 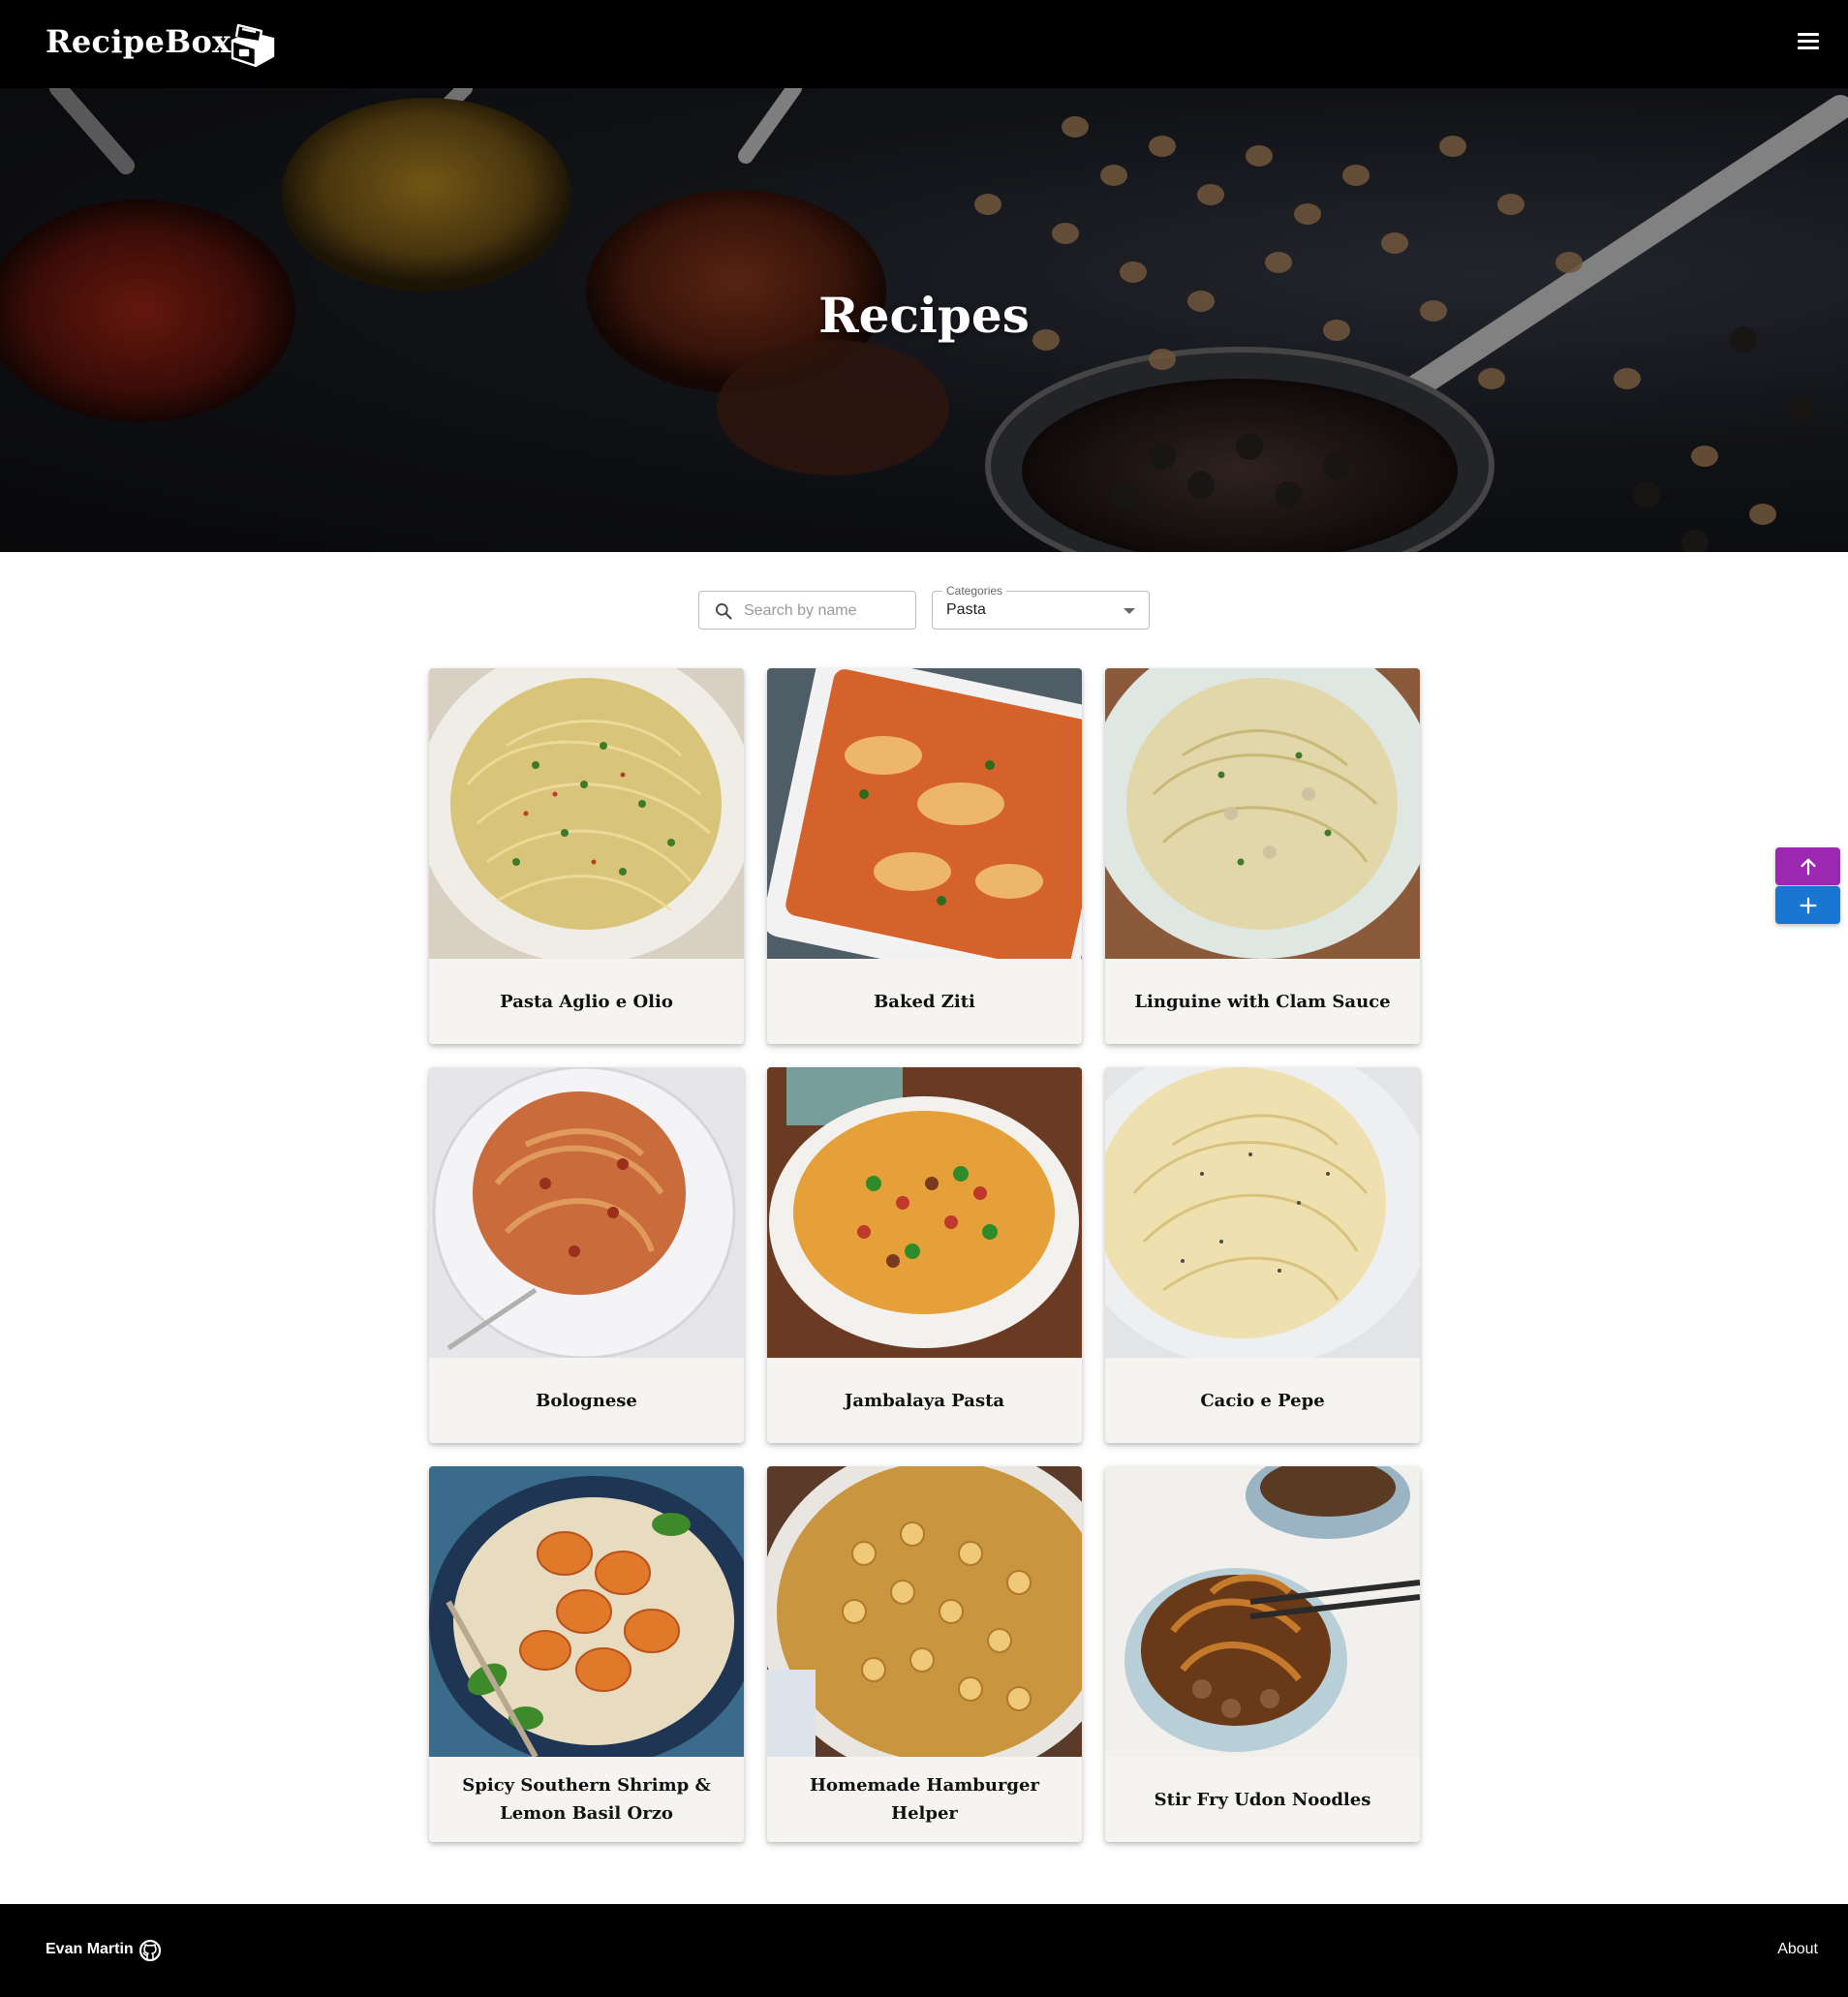 I want to click on recipe-title: Stir Fry Udon Noodles, so click(x=1262, y=1799).